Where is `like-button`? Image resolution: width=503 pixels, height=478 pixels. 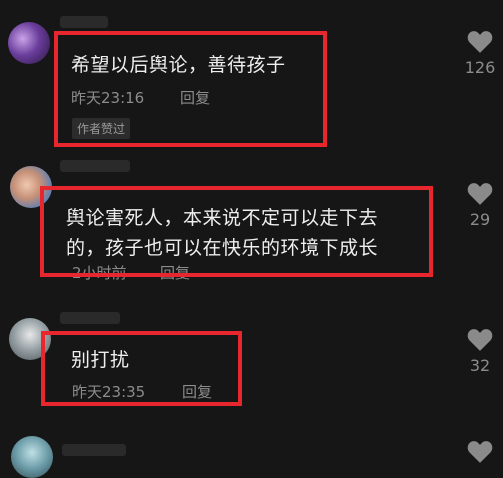 like-button is located at coordinates (476, 452).